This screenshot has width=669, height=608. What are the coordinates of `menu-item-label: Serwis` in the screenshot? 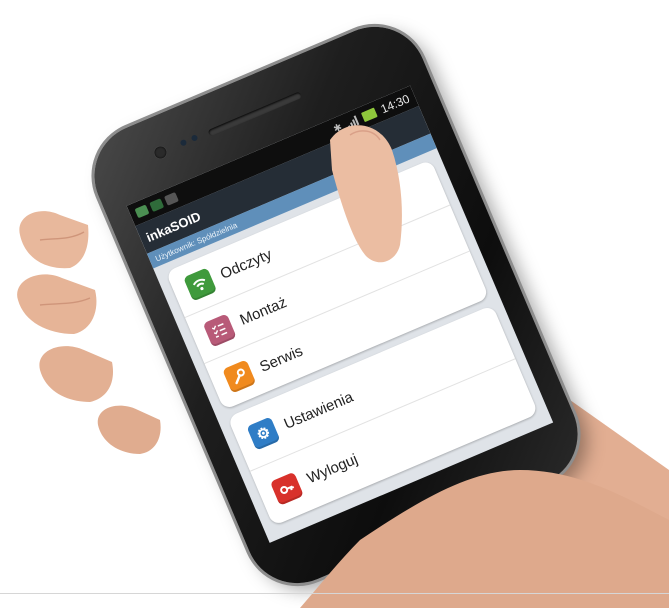 It's located at (281, 359).